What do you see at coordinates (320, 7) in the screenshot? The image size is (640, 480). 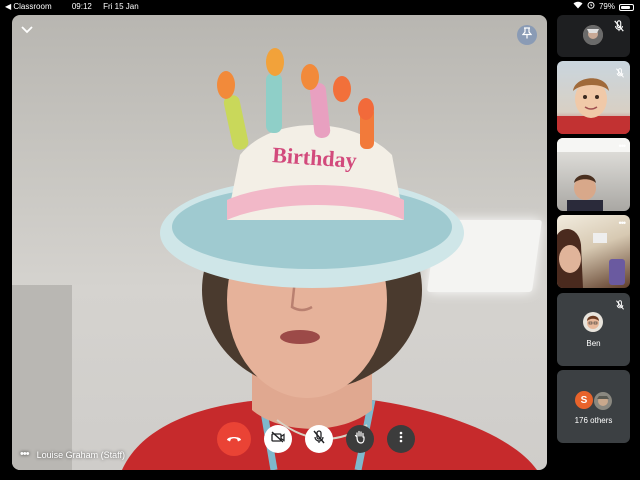 I see `status-bar: ◀ Classroom 09:12 Fri 15 Jan 79%` at bounding box center [320, 7].